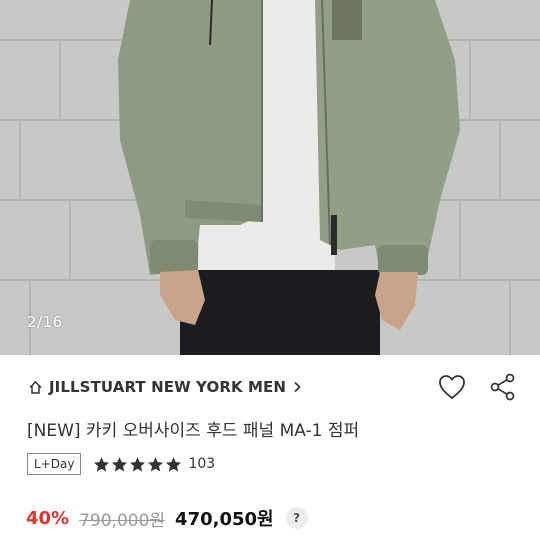  Describe the element at coordinates (224, 519) in the screenshot. I see `sale-price: 470,050원` at that location.